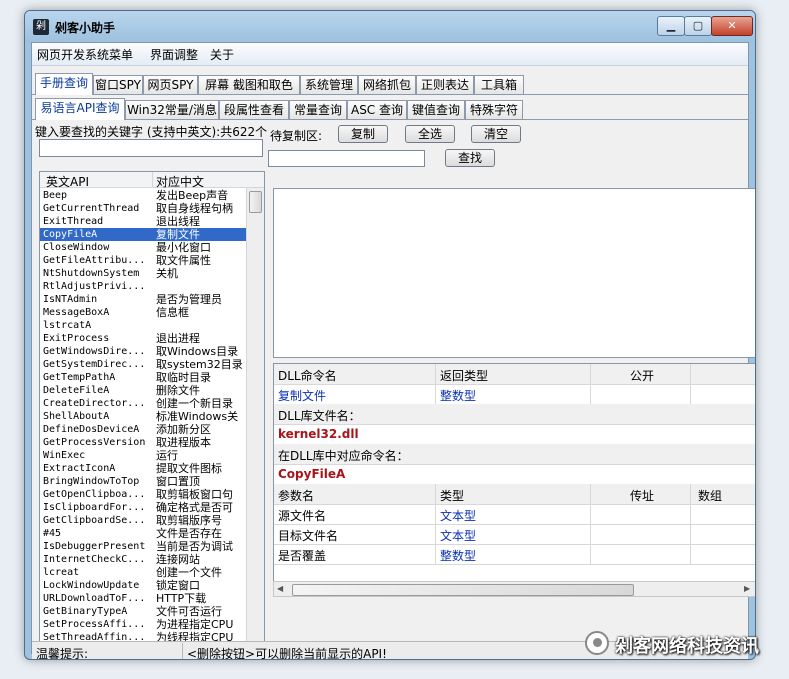 The height and width of the screenshot is (679, 789). Describe the element at coordinates (85, 28) in the screenshot. I see `window-title: 剁客小助手` at that location.